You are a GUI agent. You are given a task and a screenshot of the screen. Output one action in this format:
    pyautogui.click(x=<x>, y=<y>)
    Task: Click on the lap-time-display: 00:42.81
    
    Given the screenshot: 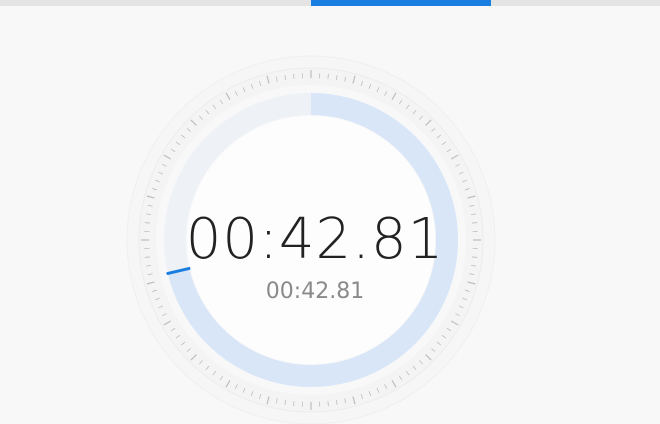 What is the action you would take?
    pyautogui.click(x=315, y=291)
    